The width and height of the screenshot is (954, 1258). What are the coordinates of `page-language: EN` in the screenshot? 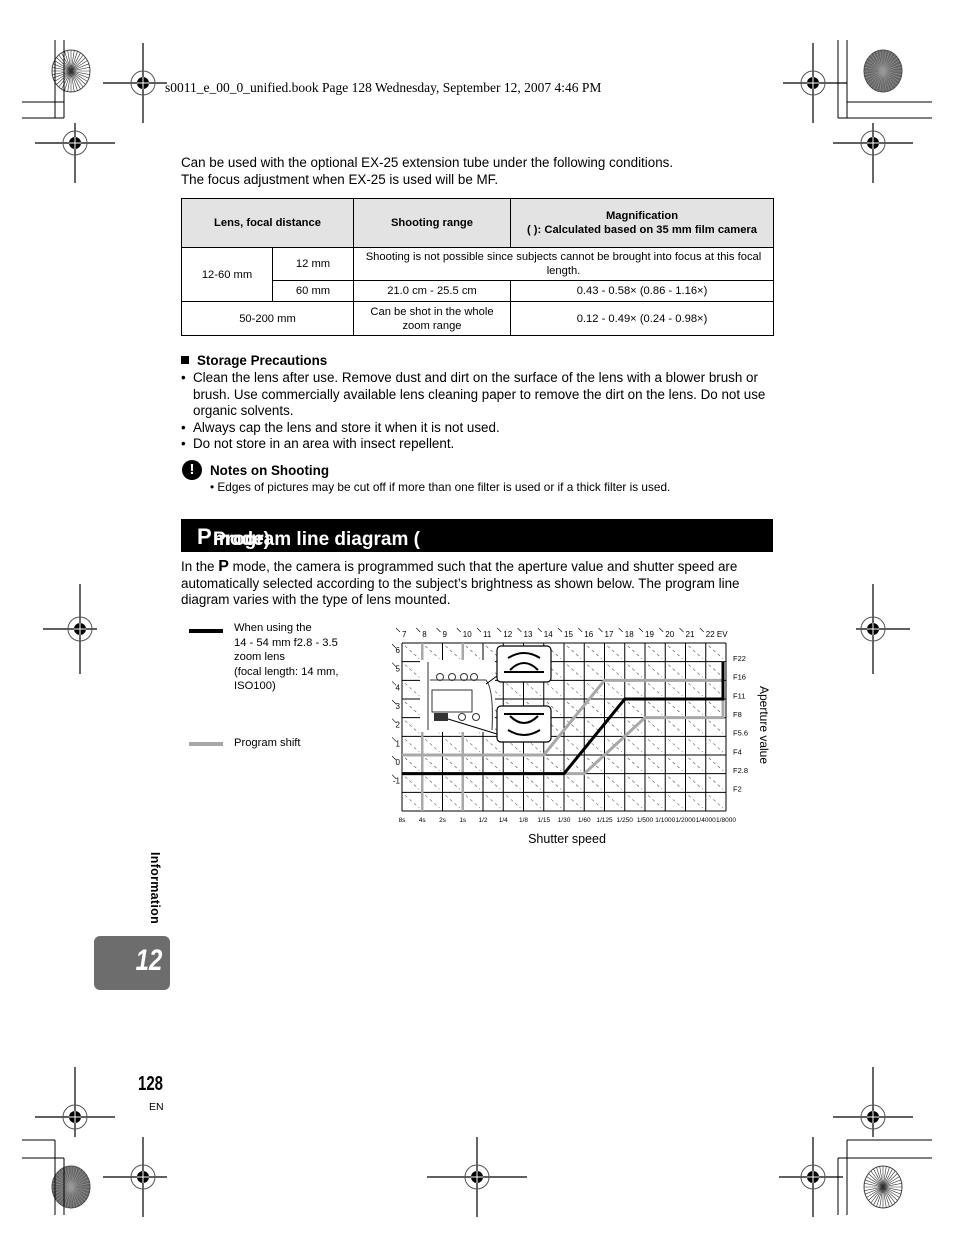 It's located at (156, 1107).